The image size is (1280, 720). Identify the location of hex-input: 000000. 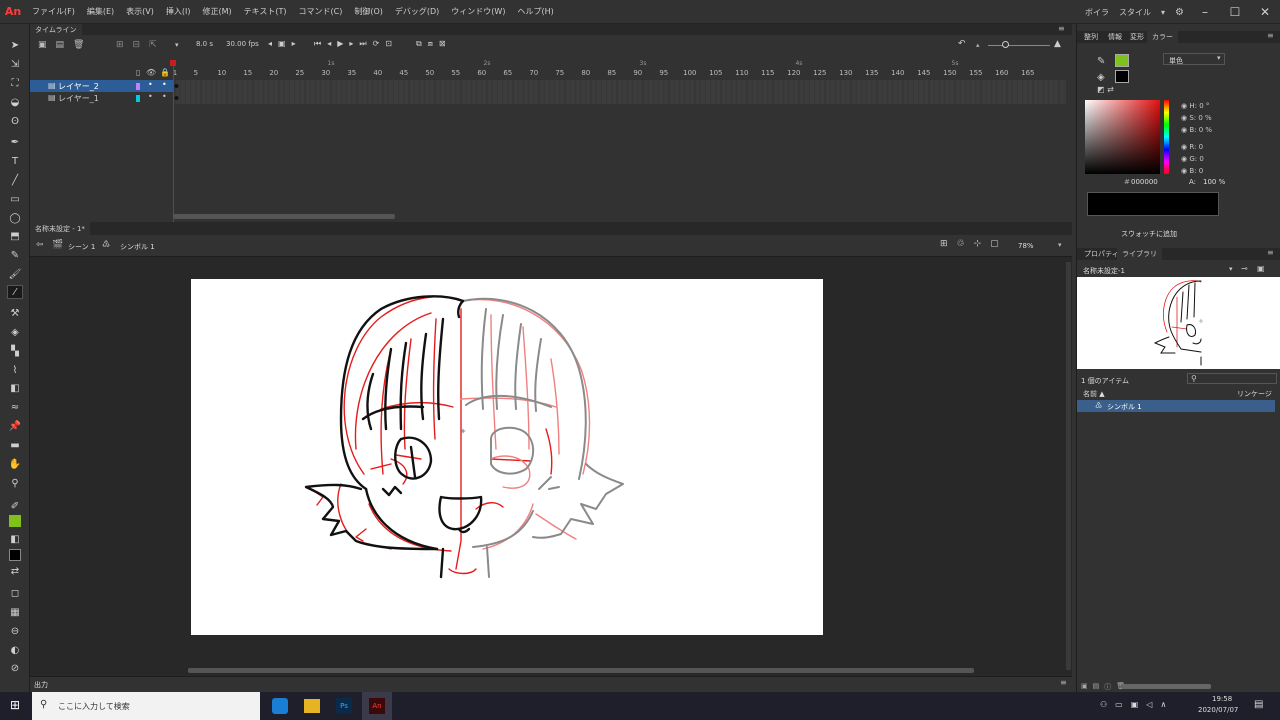
(1144, 182).